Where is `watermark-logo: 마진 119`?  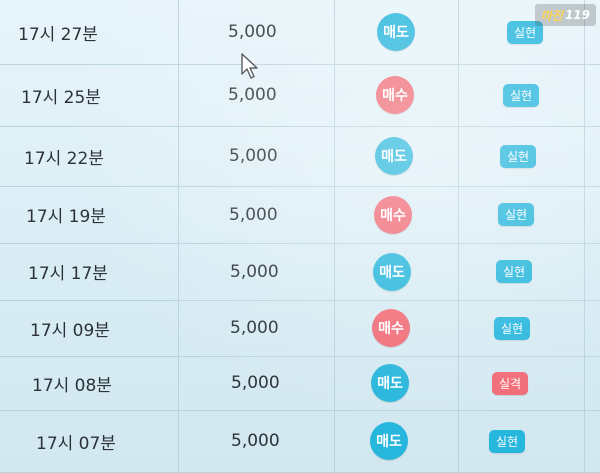 watermark-logo: 마진 119 is located at coordinates (565, 15).